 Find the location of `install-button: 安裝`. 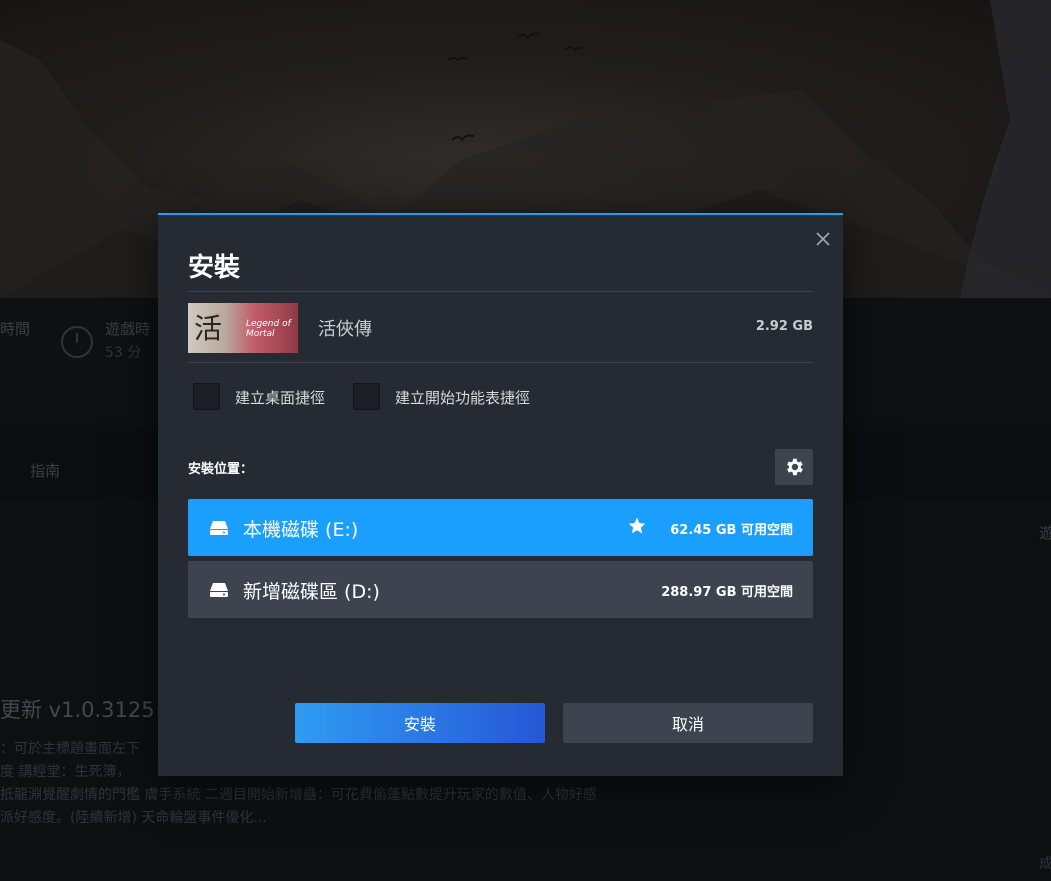

install-button: 安裝 is located at coordinates (420, 723).